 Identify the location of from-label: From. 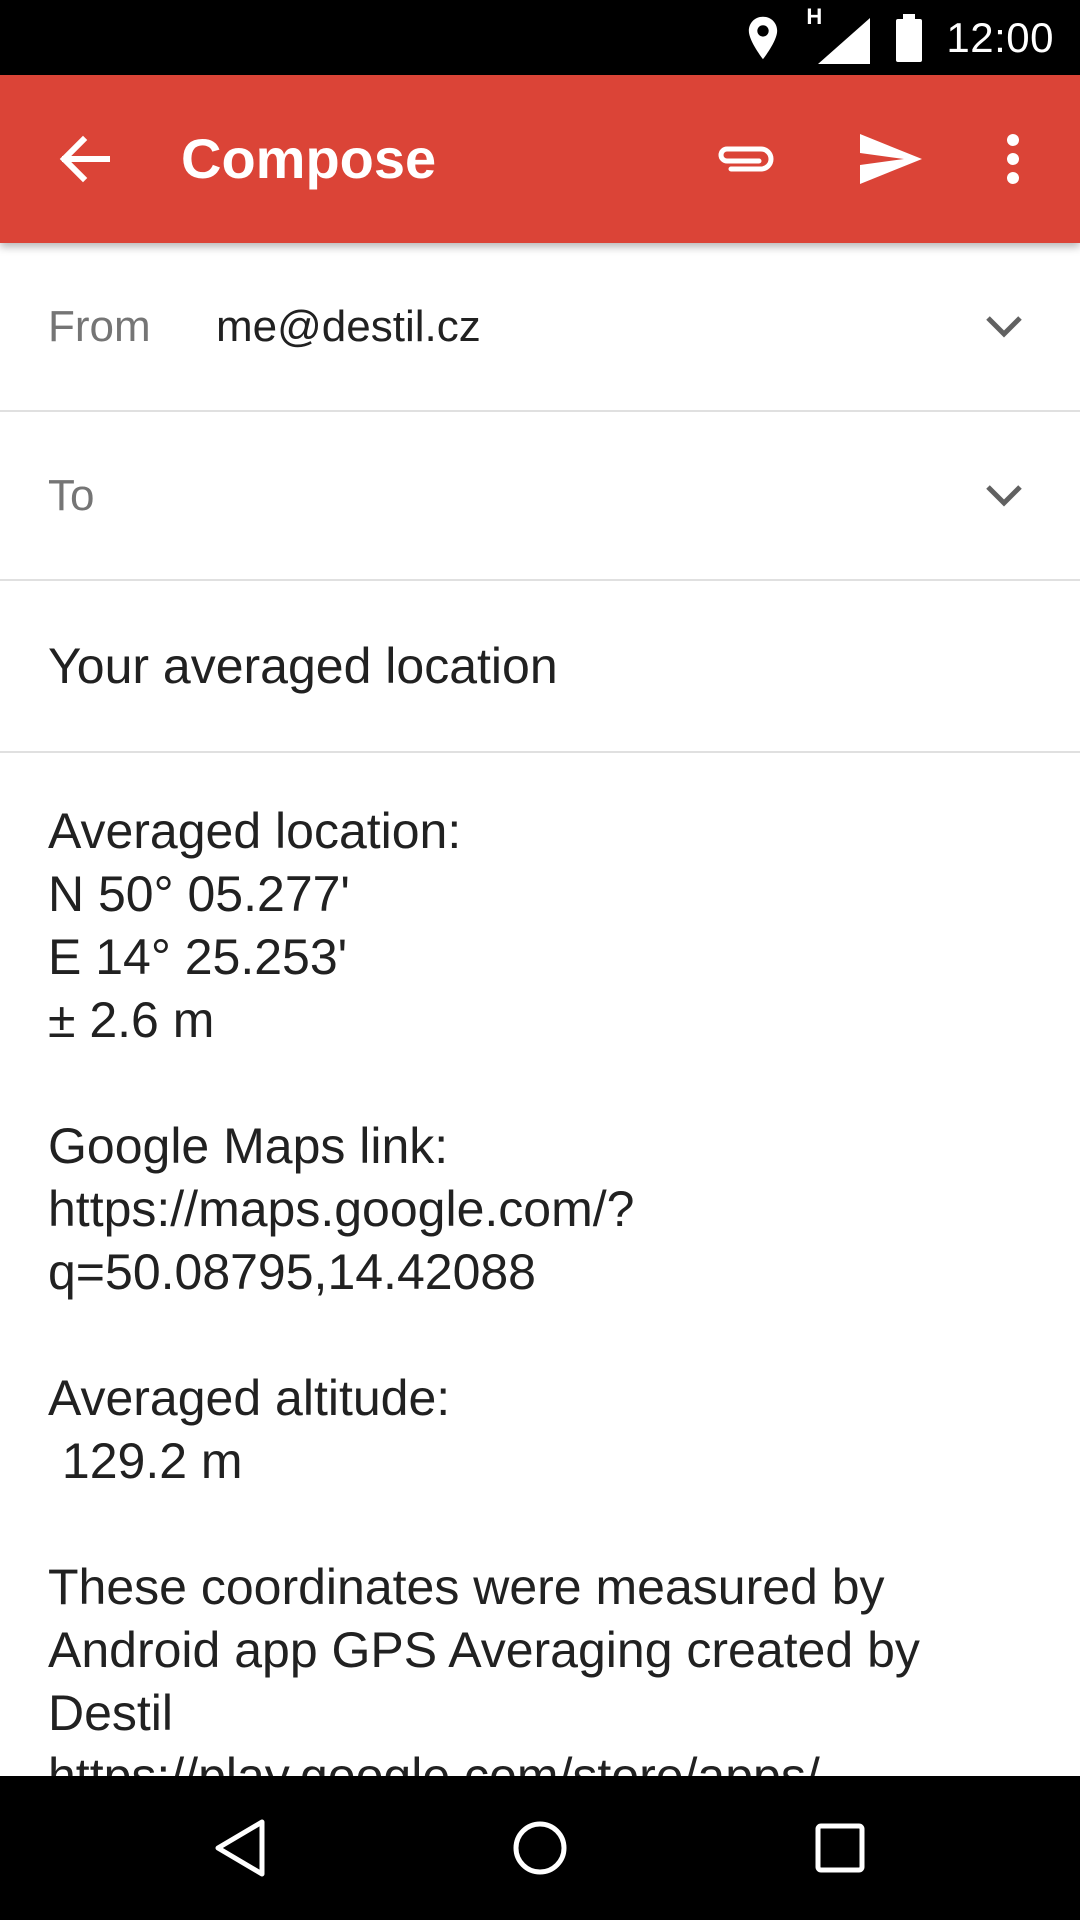
(99, 326).